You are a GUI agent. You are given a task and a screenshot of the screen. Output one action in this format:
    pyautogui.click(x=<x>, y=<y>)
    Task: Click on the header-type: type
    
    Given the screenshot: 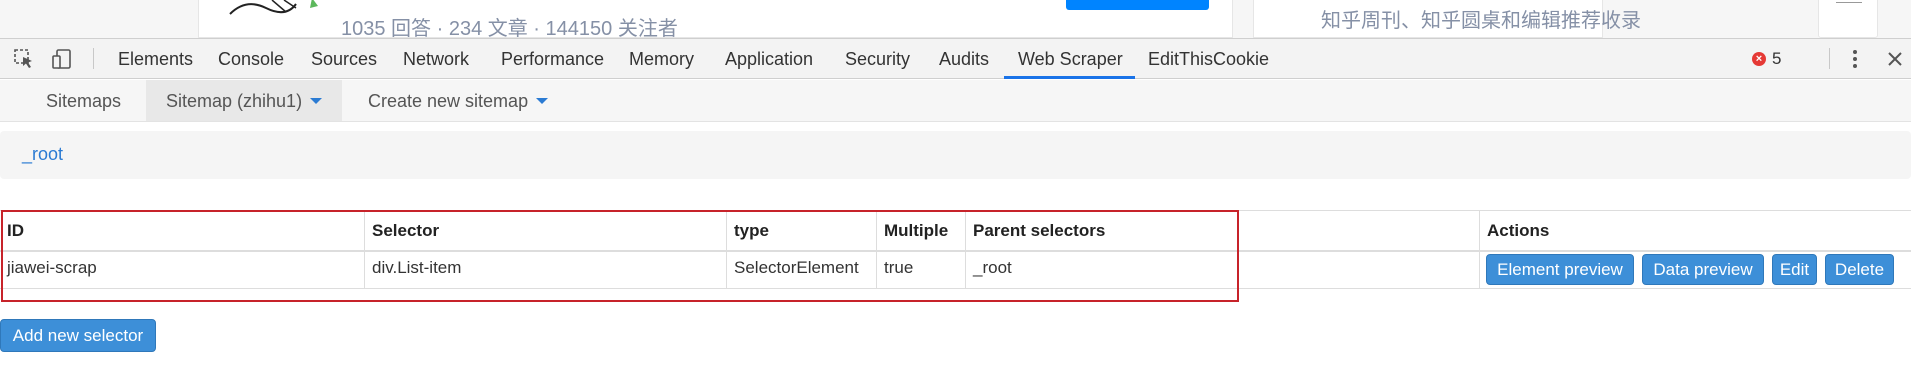 What is the action you would take?
    pyautogui.click(x=801, y=230)
    